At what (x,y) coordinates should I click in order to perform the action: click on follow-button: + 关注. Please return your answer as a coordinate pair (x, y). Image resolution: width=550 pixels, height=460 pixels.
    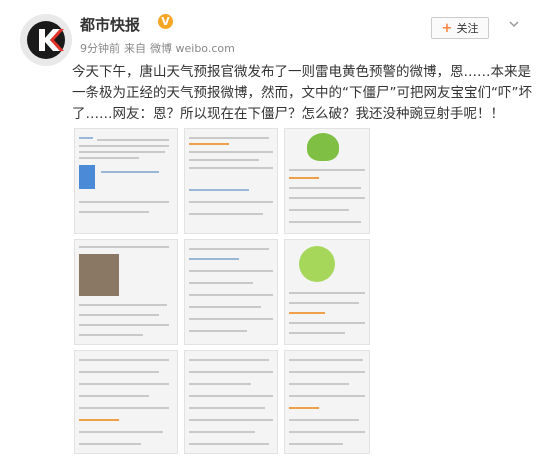
    Looking at the image, I should click on (460, 28).